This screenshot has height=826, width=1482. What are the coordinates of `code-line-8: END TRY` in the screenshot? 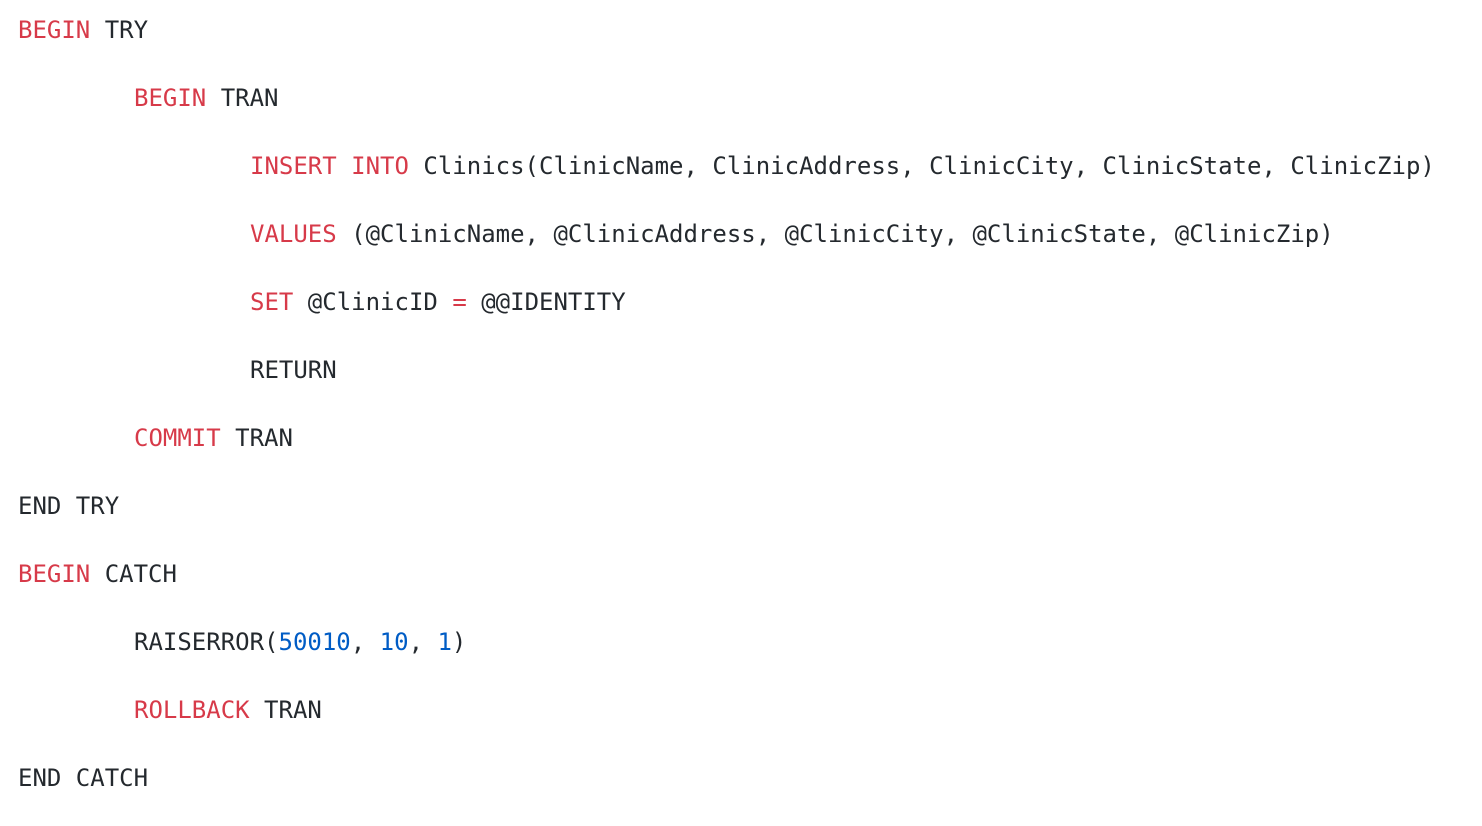 It's located at (726, 506).